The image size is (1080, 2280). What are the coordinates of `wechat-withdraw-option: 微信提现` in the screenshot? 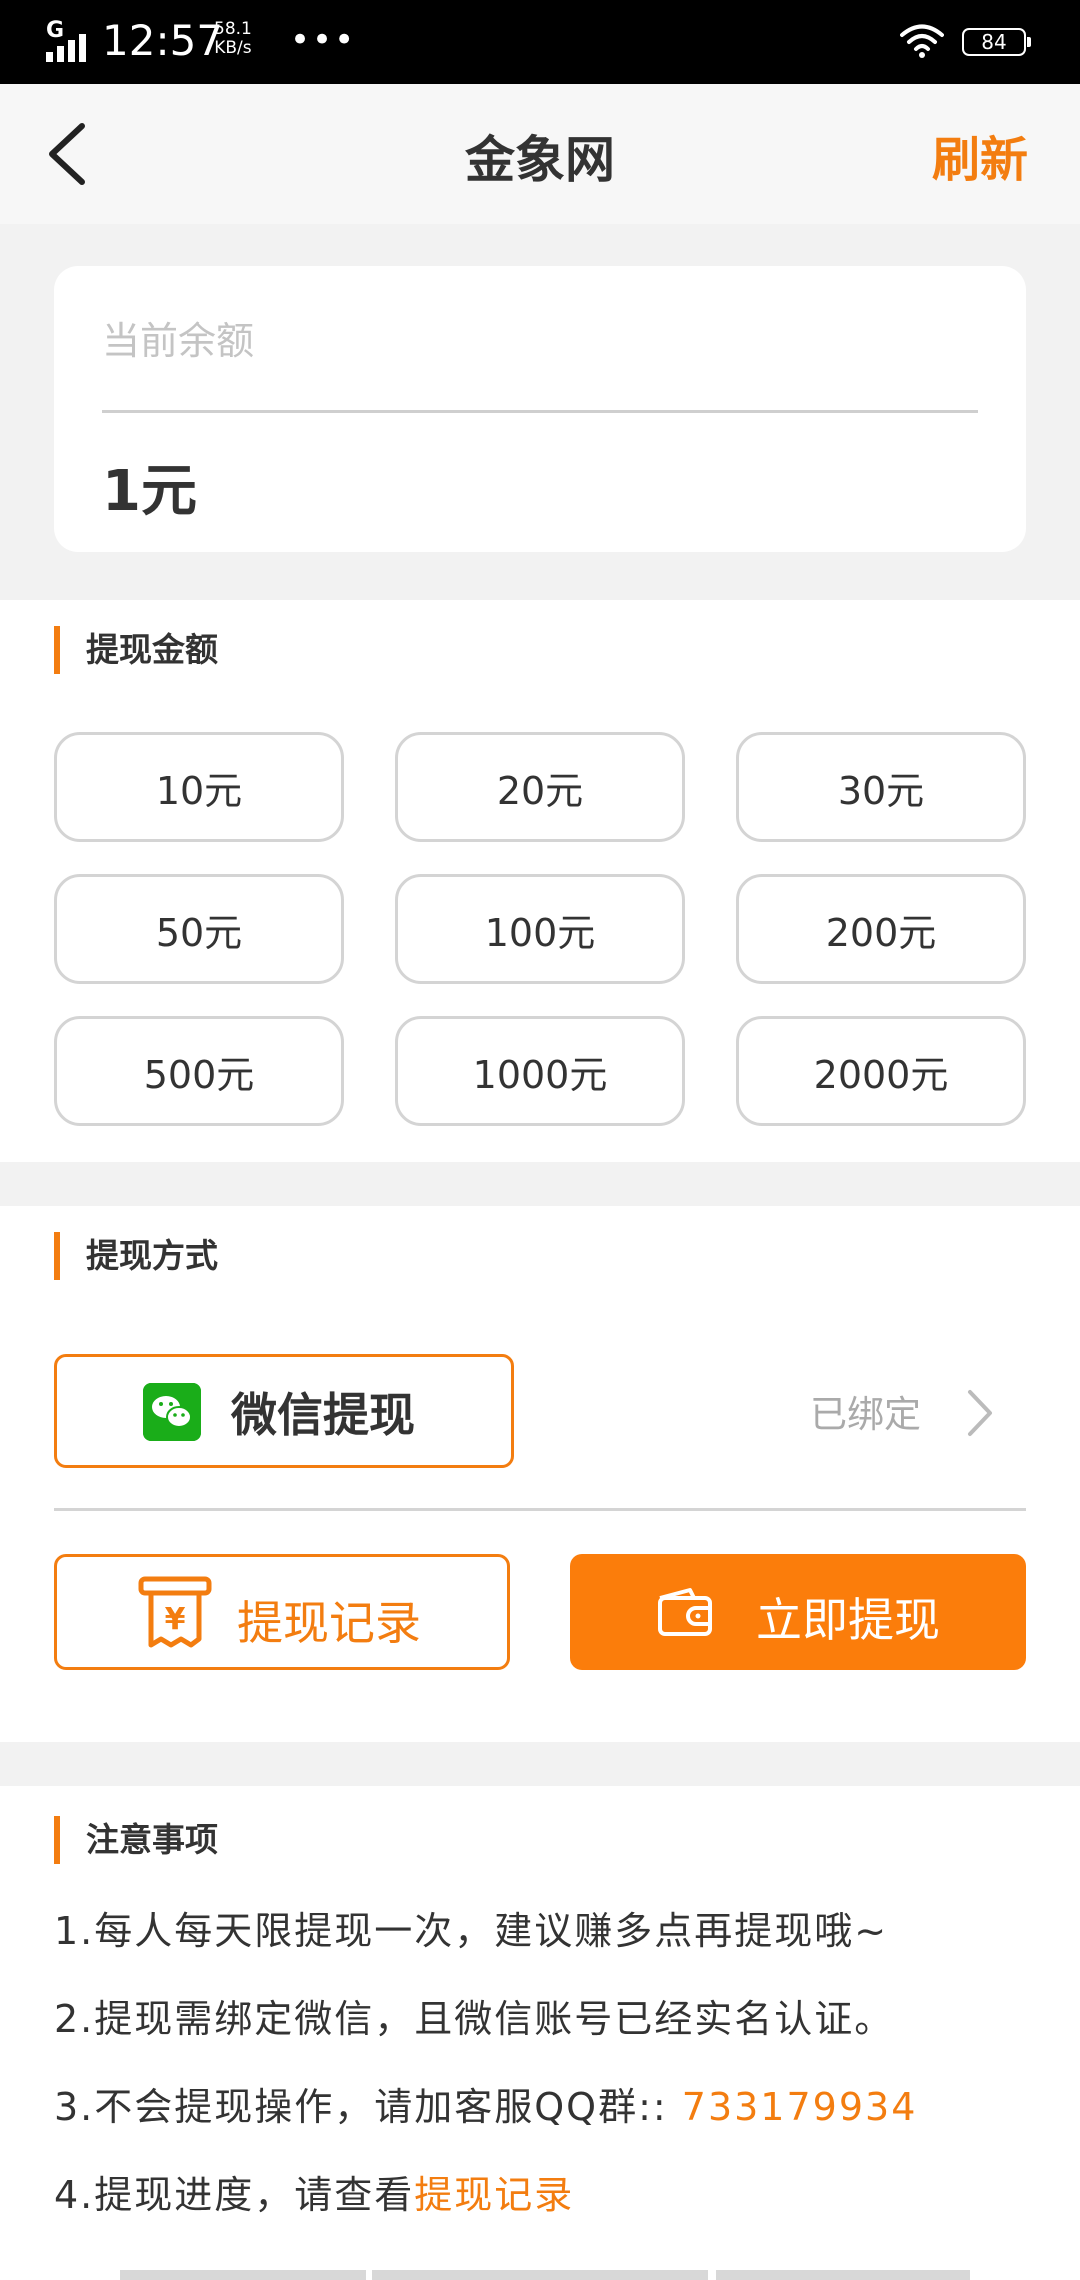 It's located at (284, 1411).